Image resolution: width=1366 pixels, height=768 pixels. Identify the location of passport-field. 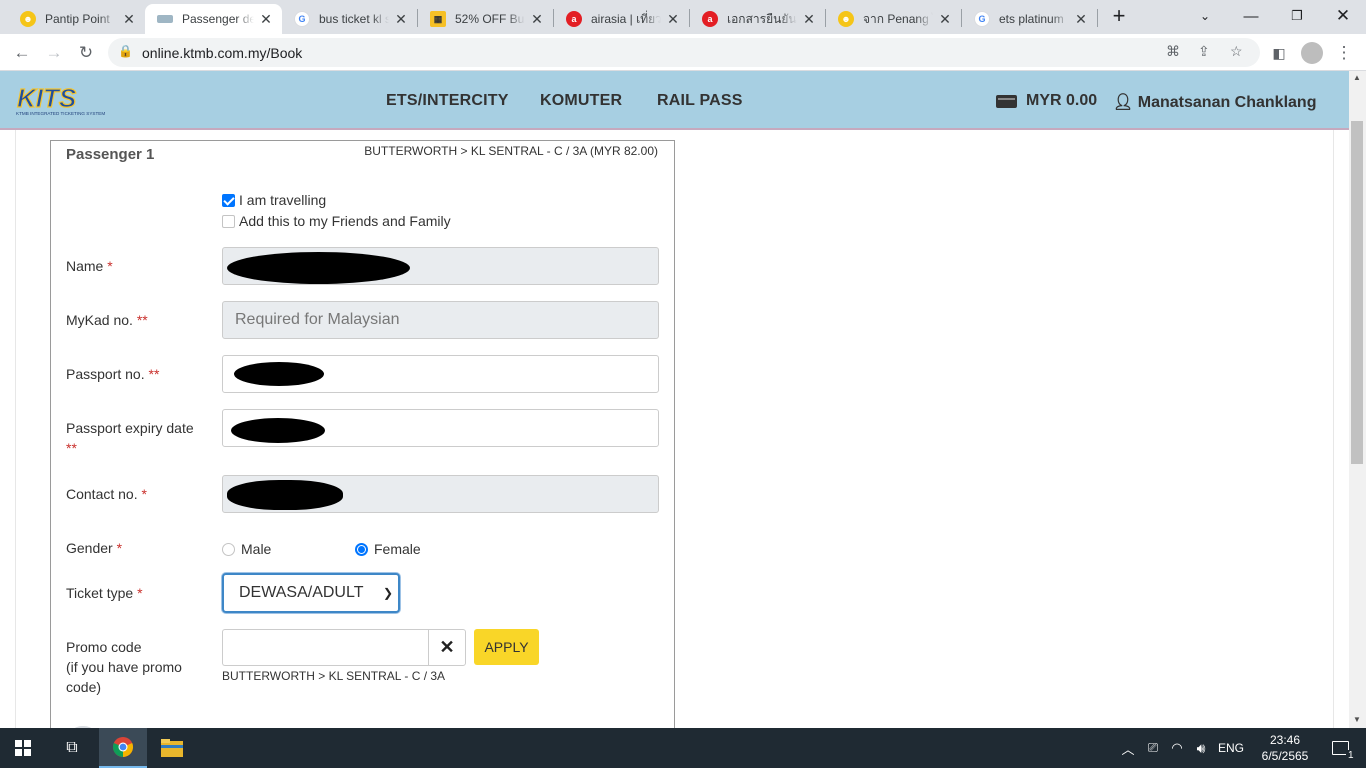
(440, 374).